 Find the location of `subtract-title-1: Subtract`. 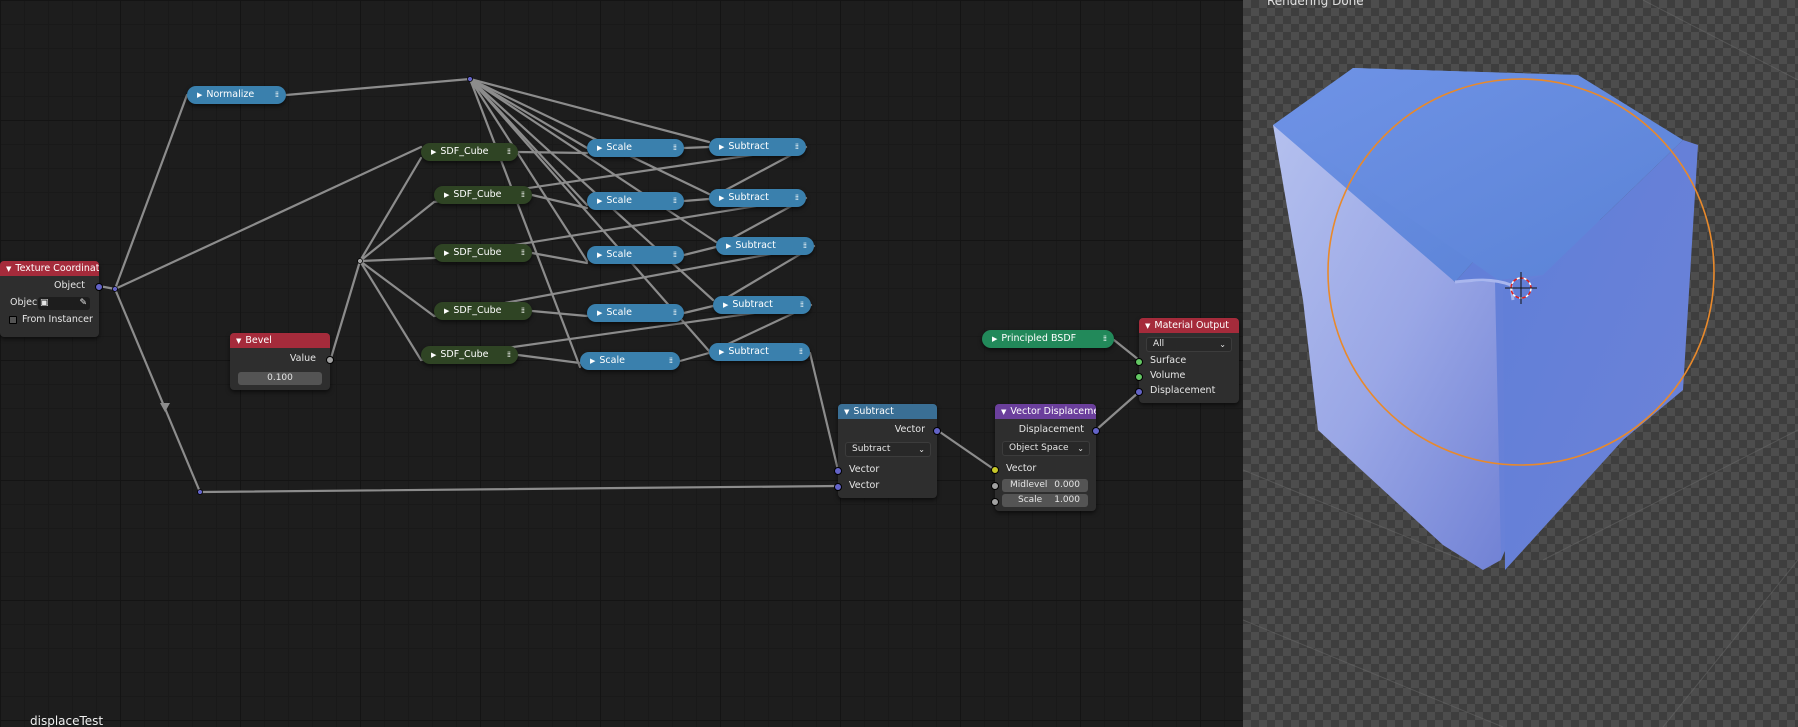

subtract-title-1: Subtract is located at coordinates (748, 146).